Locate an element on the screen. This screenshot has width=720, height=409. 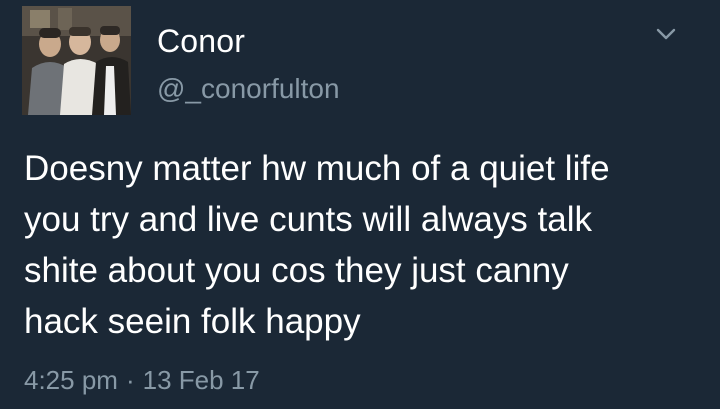
avatar-photo is located at coordinates (76, 60).